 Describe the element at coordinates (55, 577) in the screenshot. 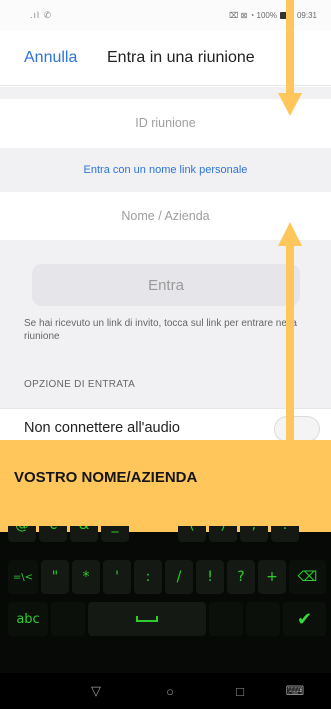

I see `key: "` at that location.